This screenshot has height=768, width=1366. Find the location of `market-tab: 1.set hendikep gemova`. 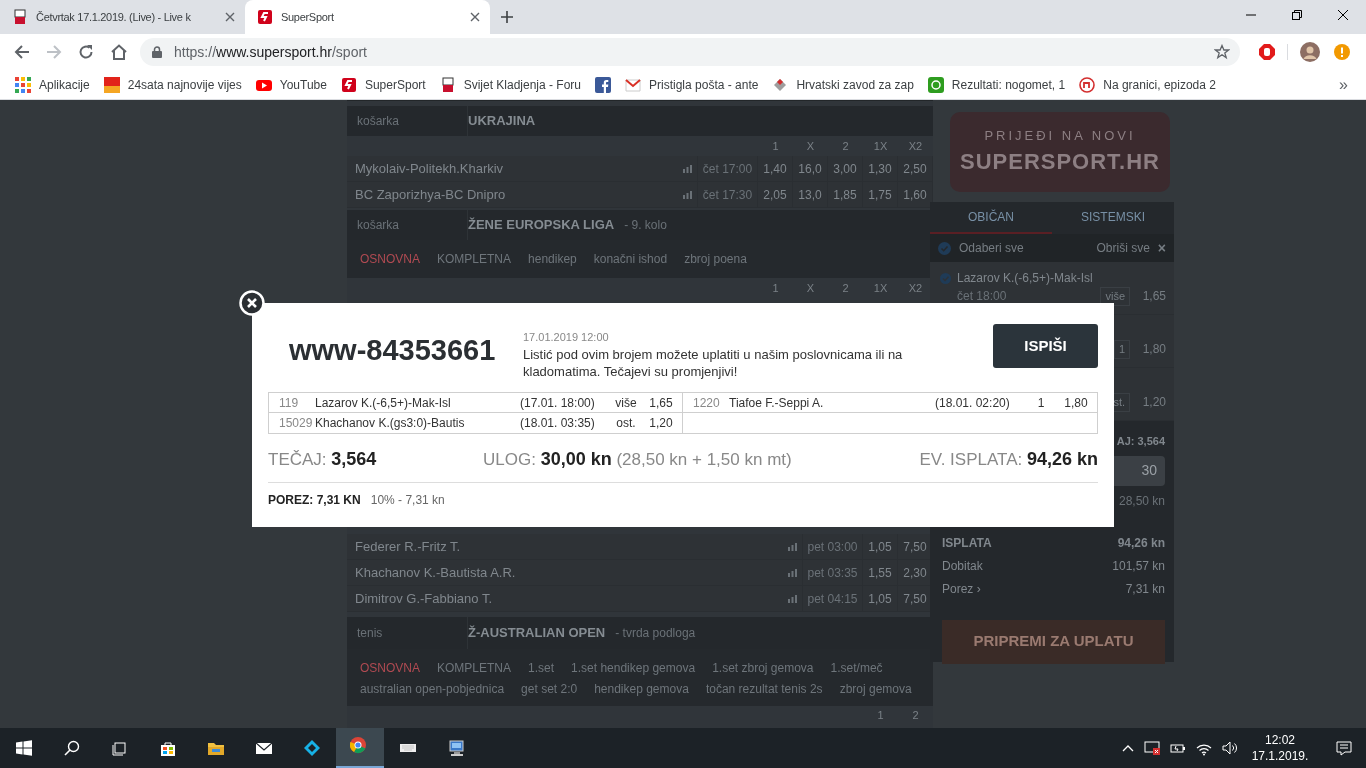

market-tab: 1.set hendikep gemova is located at coordinates (633, 668).